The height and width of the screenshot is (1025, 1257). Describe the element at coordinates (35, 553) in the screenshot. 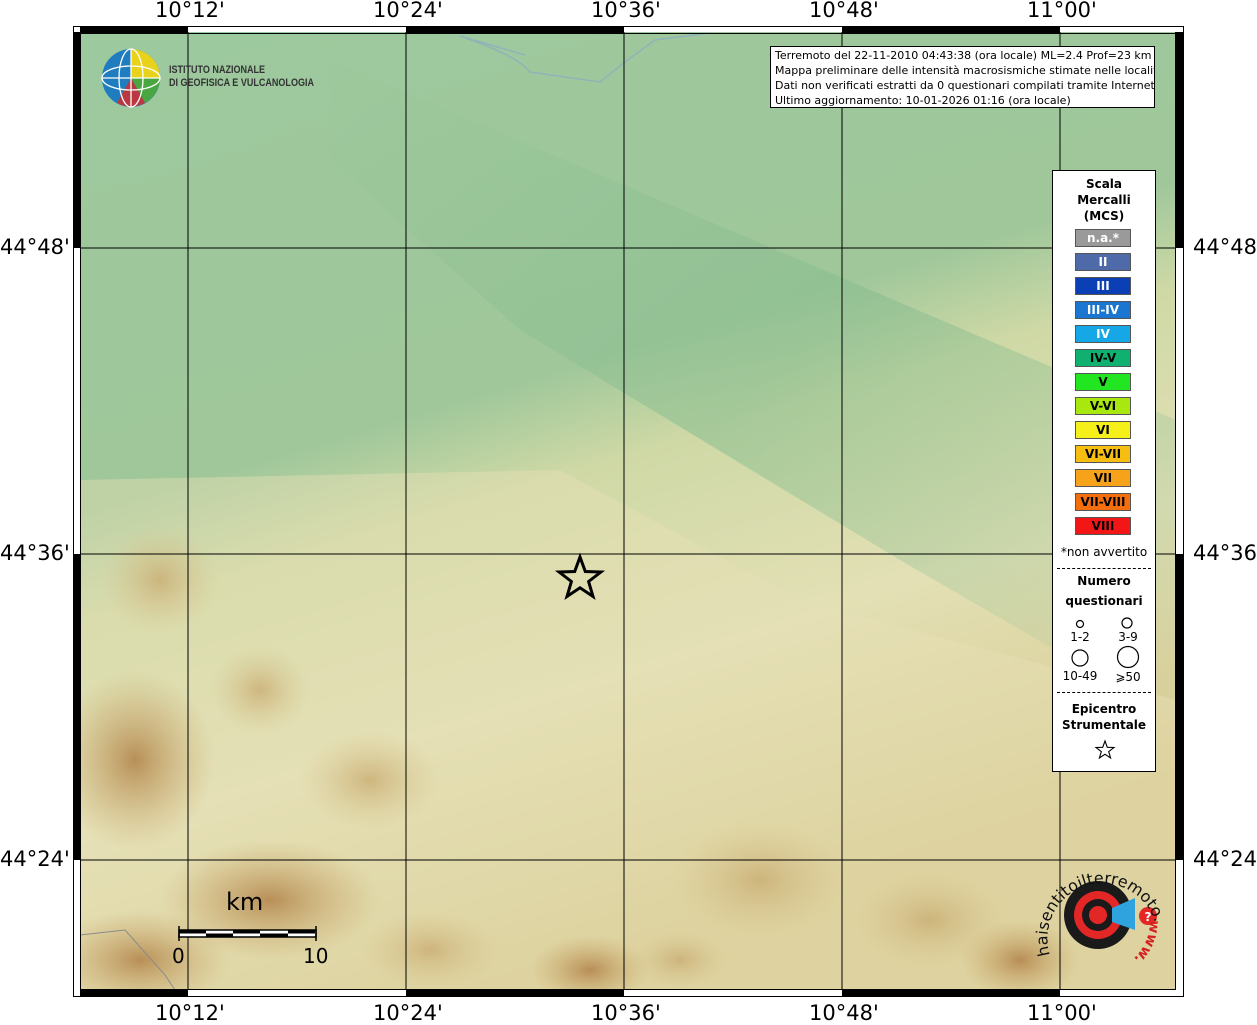

I see `lat-label-left-2: 44°36'` at that location.